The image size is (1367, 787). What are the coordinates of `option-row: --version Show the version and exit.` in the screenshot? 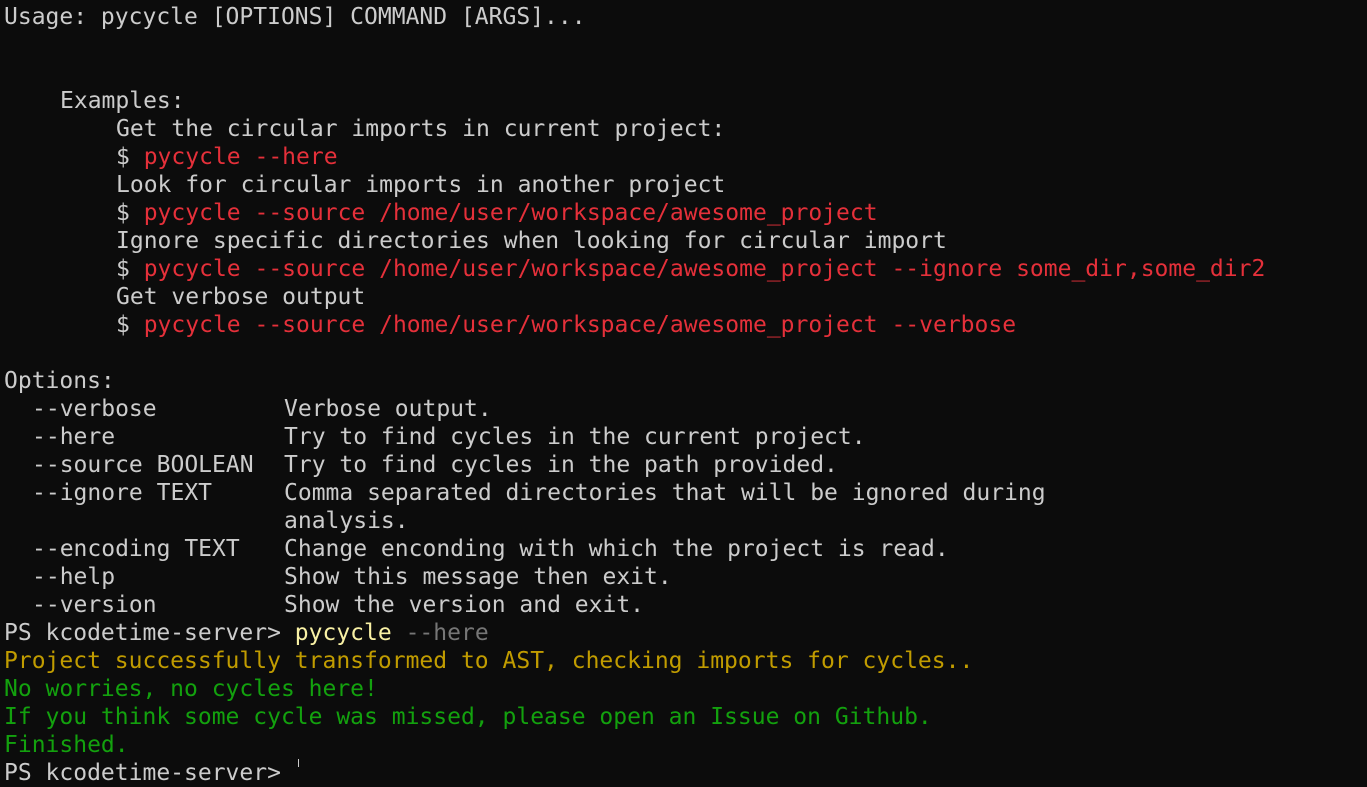 It's located at (685, 605).